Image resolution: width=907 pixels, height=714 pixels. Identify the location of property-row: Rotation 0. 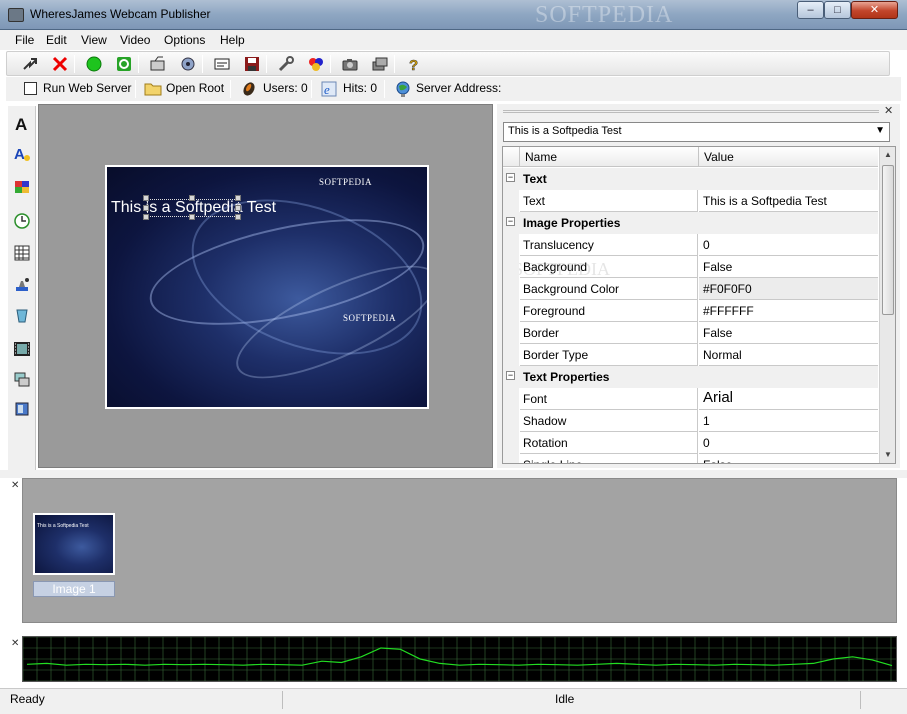
(690, 443).